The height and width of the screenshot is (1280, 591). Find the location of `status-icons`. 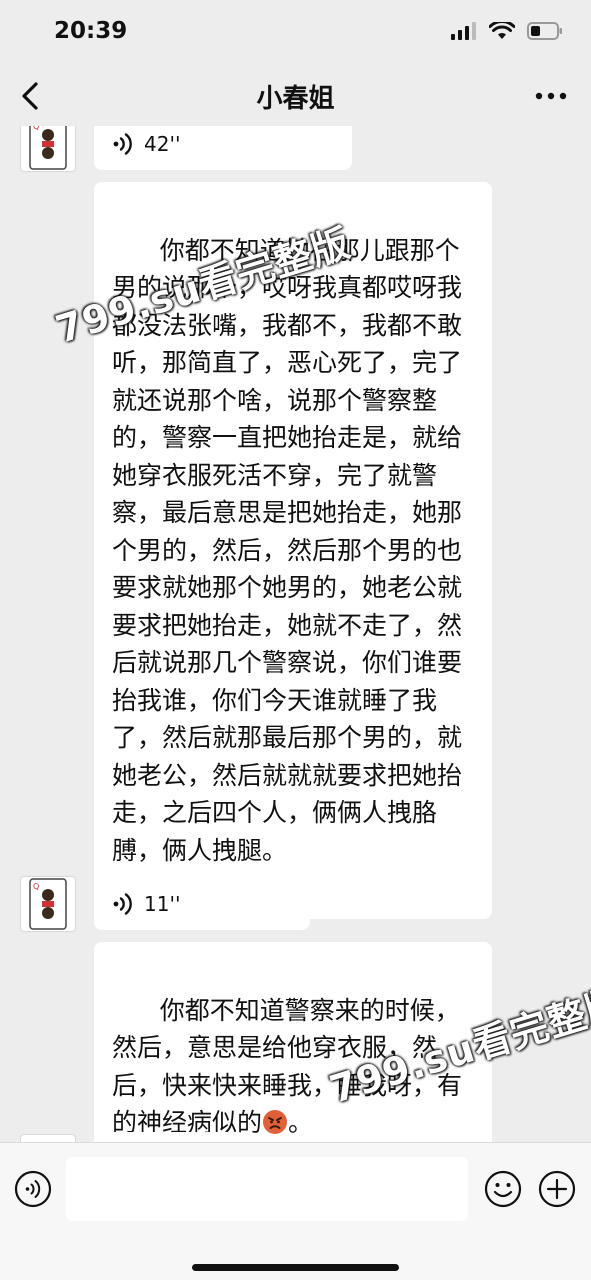

status-icons is located at coordinates (507, 31).